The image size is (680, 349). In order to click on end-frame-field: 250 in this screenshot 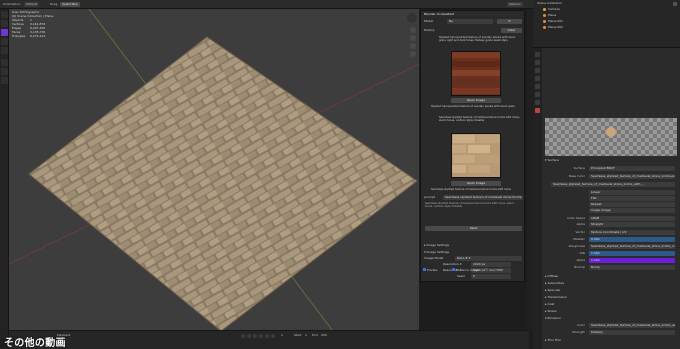, I will do `click(324, 335)`.